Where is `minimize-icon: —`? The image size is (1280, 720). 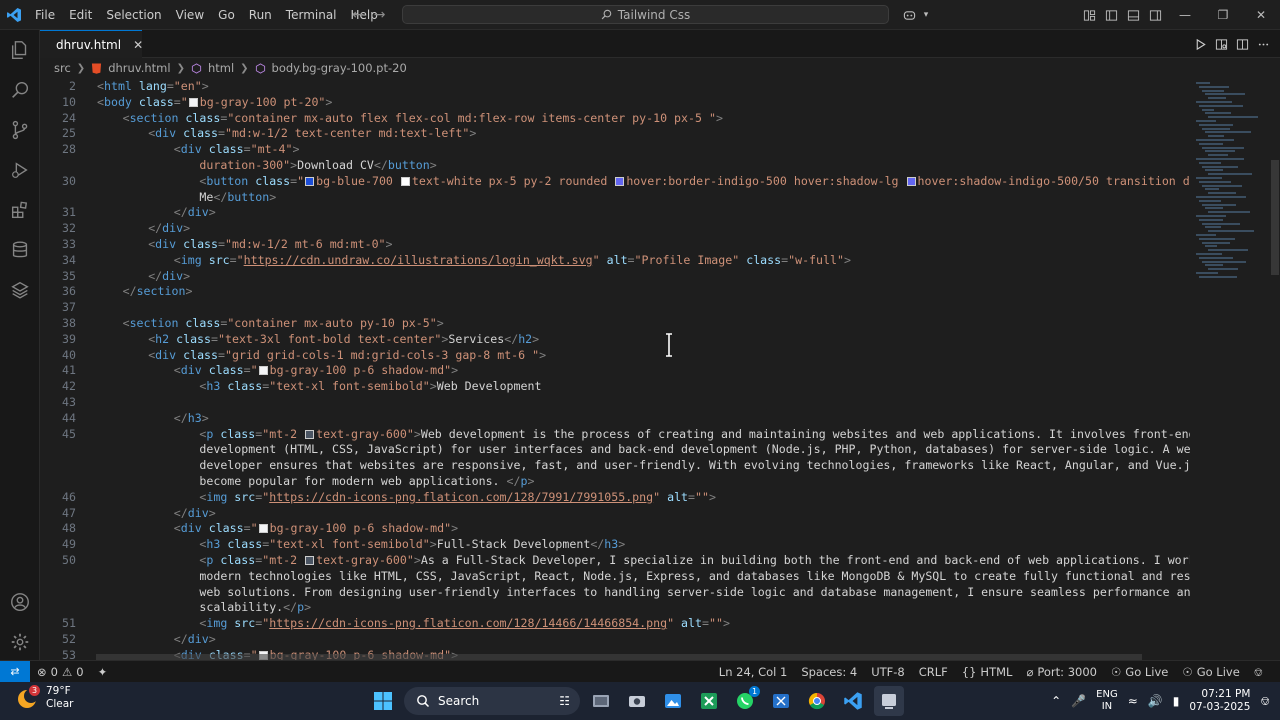
minimize-icon: — is located at coordinates (1185, 15).